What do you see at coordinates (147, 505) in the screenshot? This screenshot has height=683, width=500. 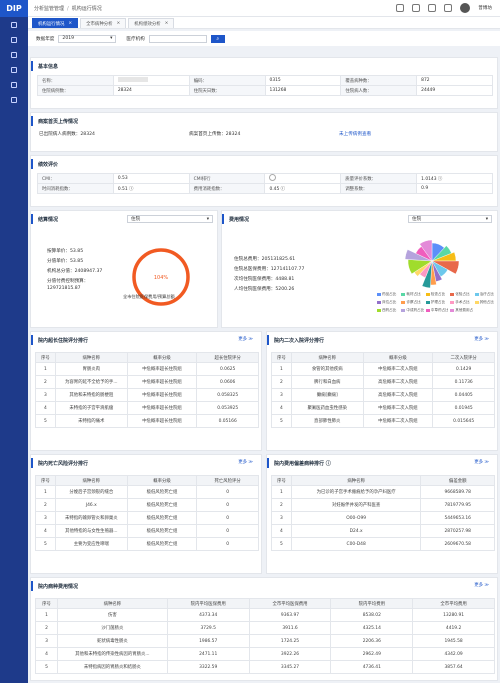 I see `table-row: 2 J46.x 极低风险死亡组 0` at bounding box center [147, 505].